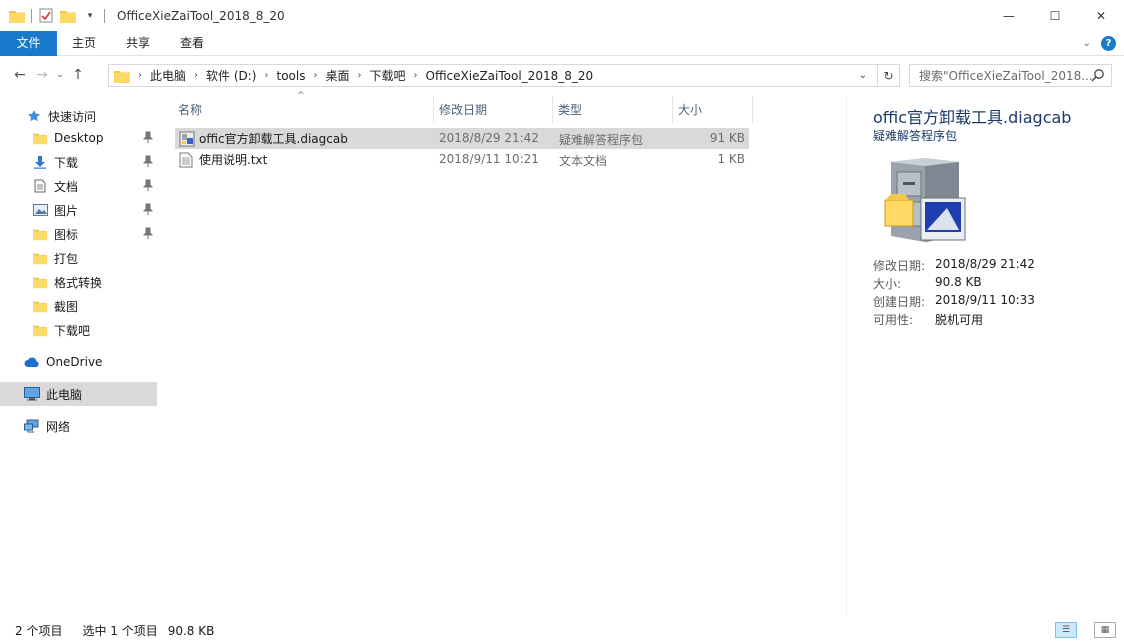 The width and height of the screenshot is (1124, 643). Describe the element at coordinates (954, 266) in the screenshot. I see `property-row: 修改日期: 2018/8/29 21:42` at that location.